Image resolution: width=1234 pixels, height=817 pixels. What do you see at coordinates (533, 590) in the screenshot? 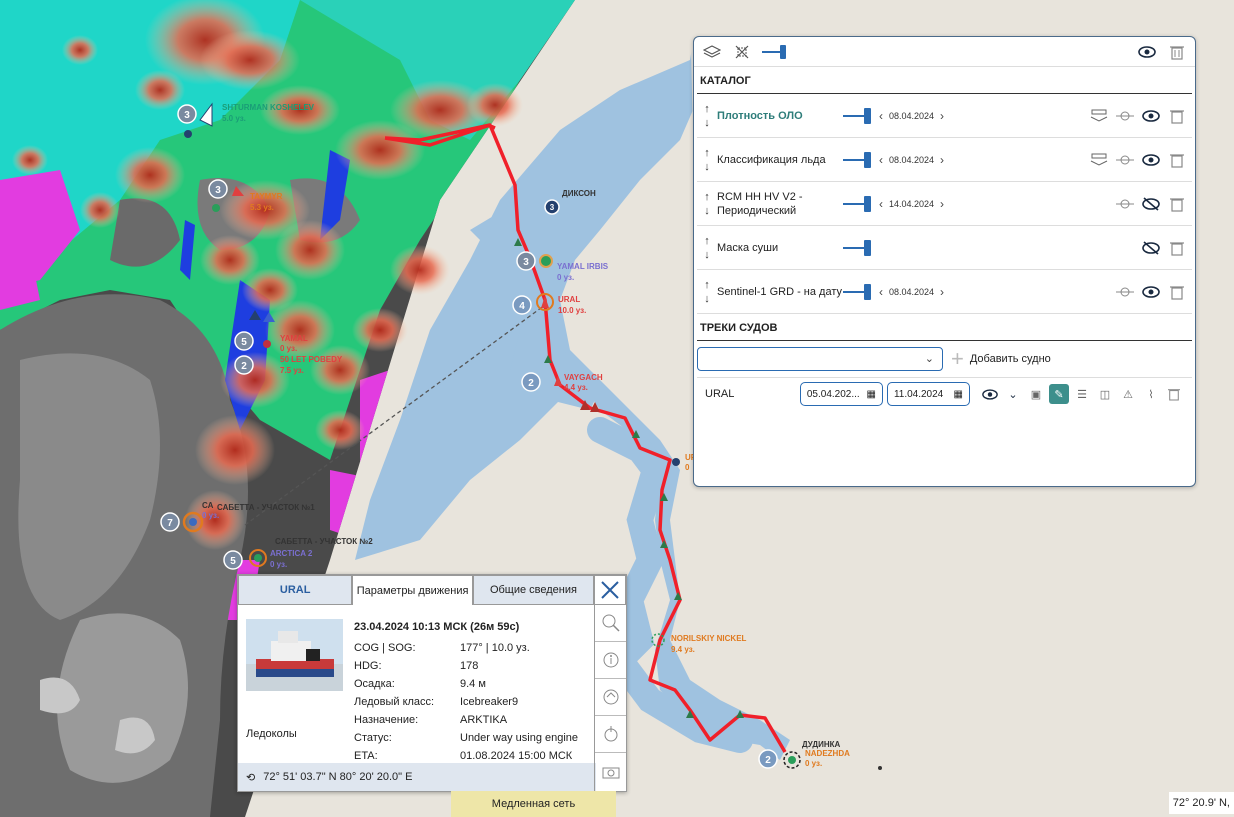
I see `tab-general-info: Общие сведения` at bounding box center [533, 590].